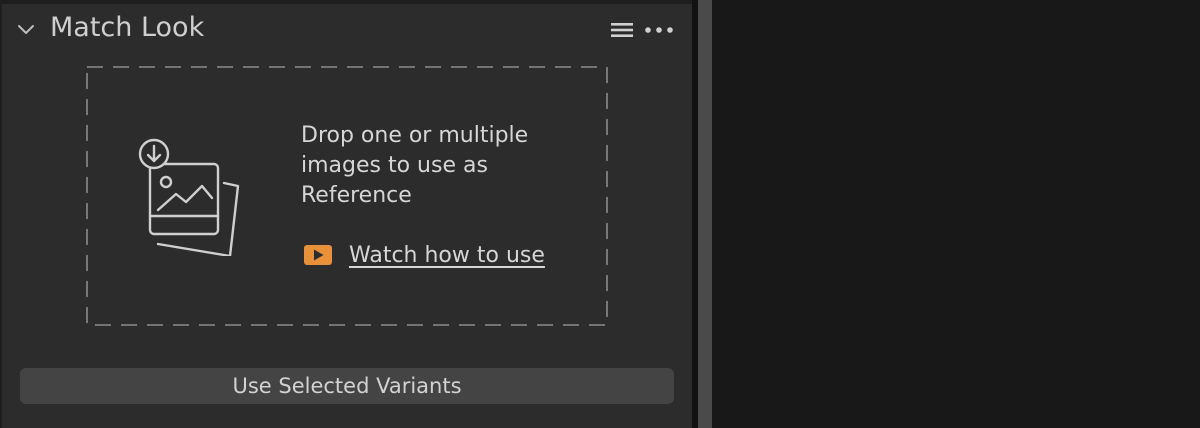 The image size is (1200, 428). Describe the element at coordinates (659, 30) in the screenshot. I see `more-dots-icon` at that location.